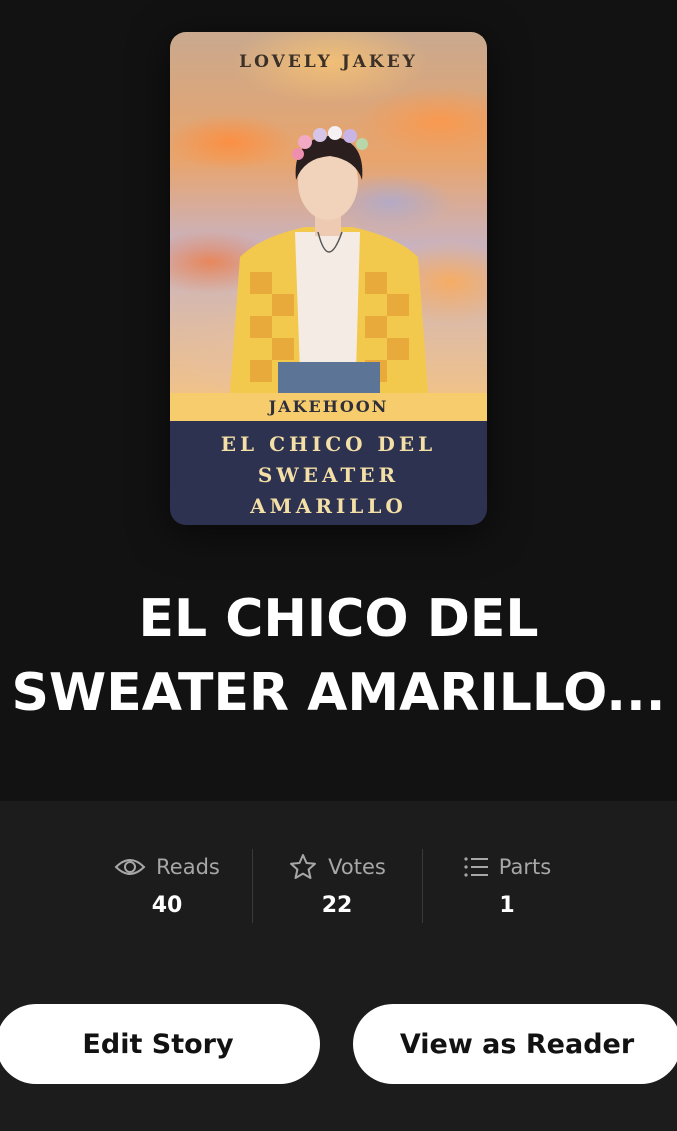  What do you see at coordinates (328, 444) in the screenshot?
I see `cover-title-line: EL CHICO DEL` at bounding box center [328, 444].